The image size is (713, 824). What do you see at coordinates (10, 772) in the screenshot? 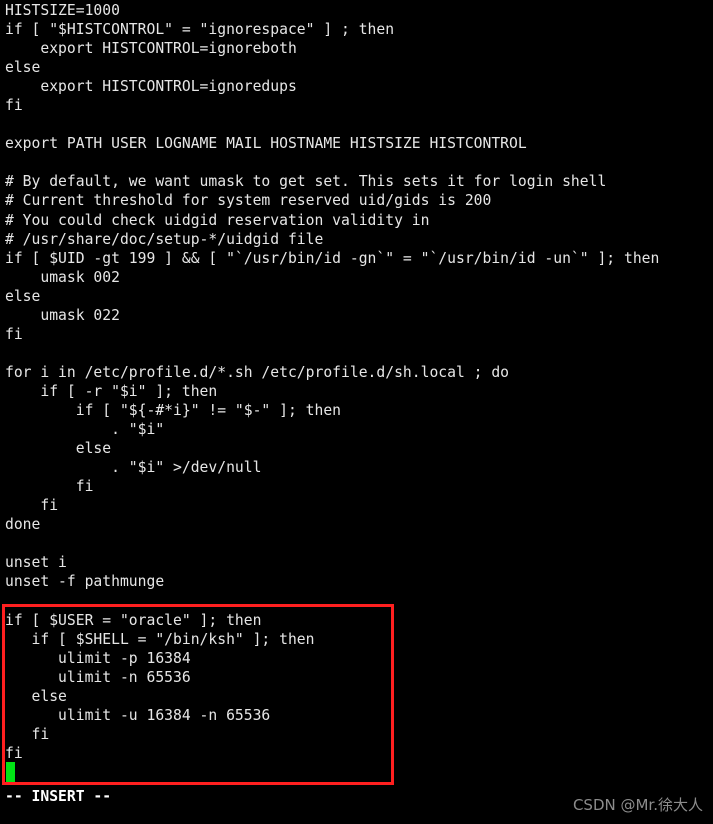
I see `text-cursor` at bounding box center [10, 772].